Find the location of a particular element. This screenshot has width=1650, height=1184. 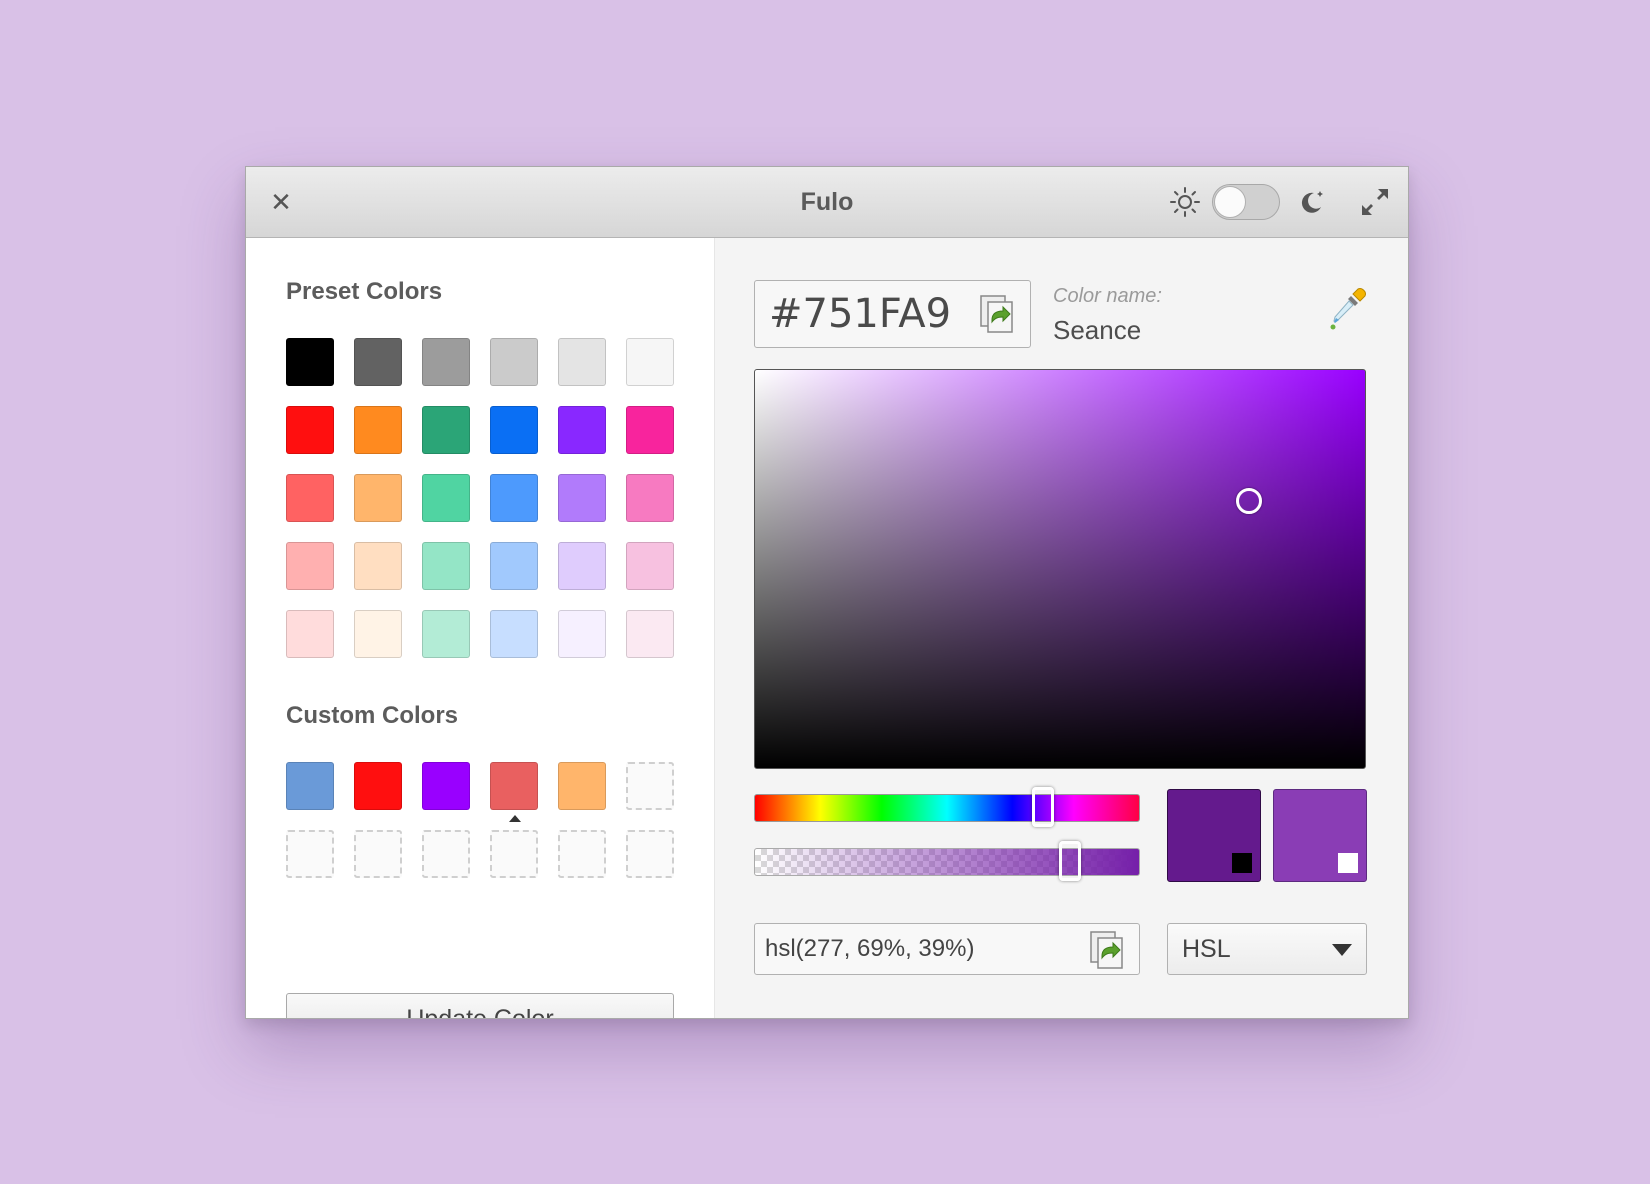

sun-icon is located at coordinates (1185, 202).